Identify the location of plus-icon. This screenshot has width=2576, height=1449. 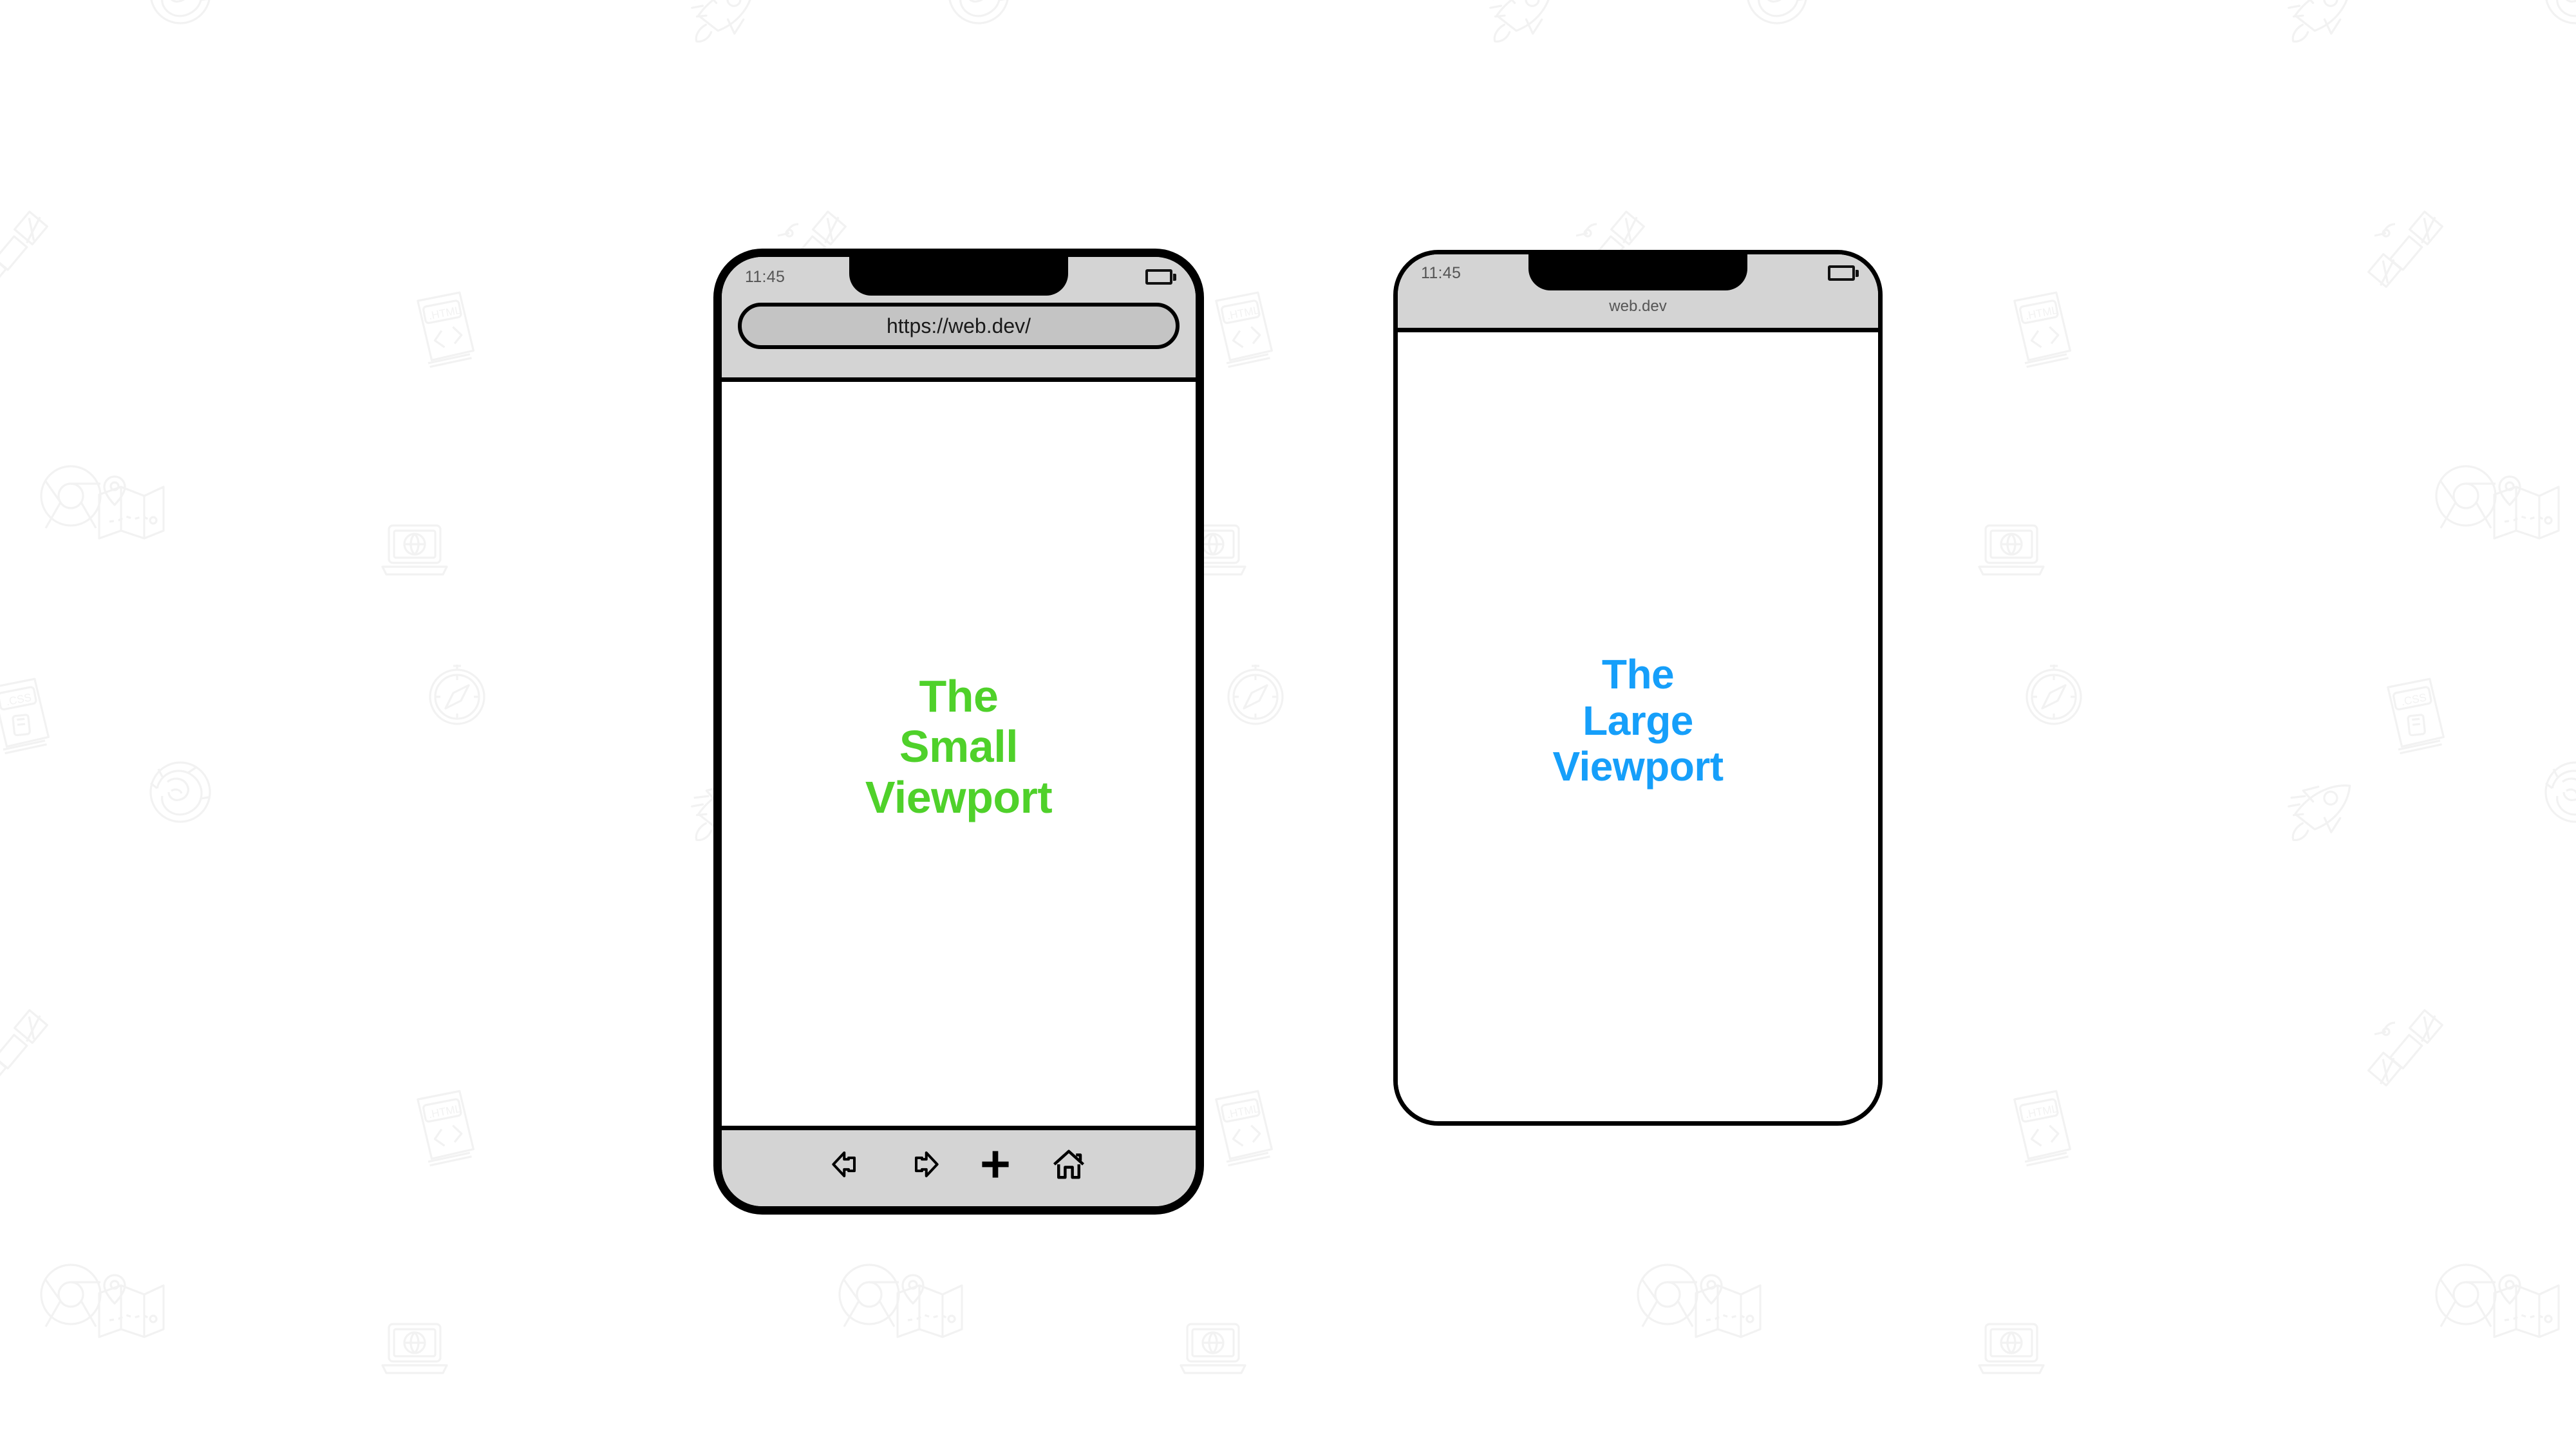
(995, 1164).